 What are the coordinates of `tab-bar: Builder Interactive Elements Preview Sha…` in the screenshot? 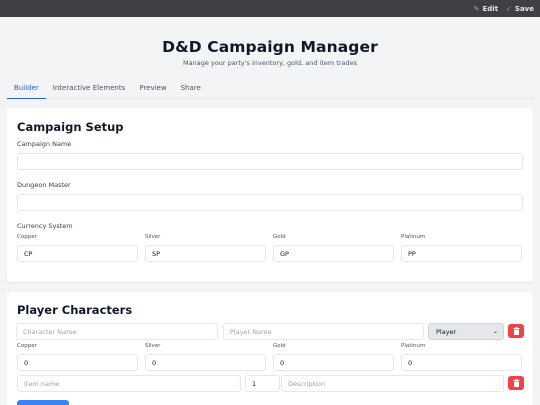 It's located at (270, 91).